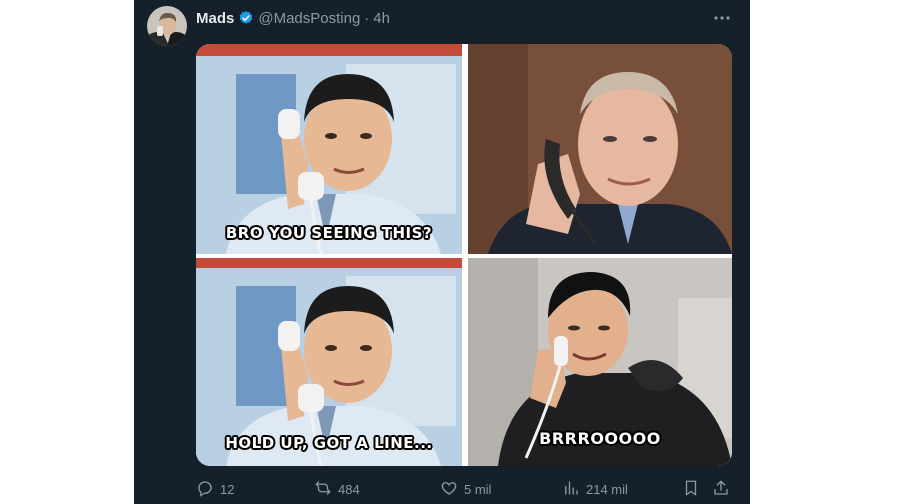 This screenshot has height=504, width=900. I want to click on avatar-photo, so click(167, 26).